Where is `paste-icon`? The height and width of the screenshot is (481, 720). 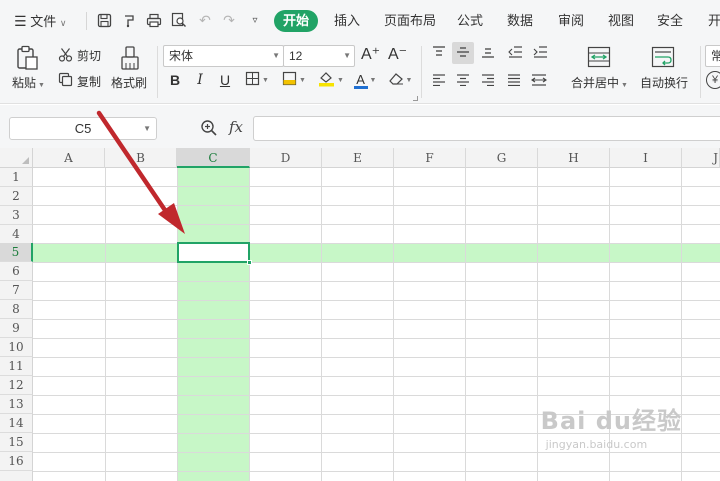 paste-icon is located at coordinates (27, 58).